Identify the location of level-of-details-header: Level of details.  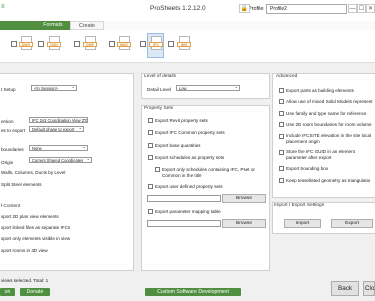
(160, 76).